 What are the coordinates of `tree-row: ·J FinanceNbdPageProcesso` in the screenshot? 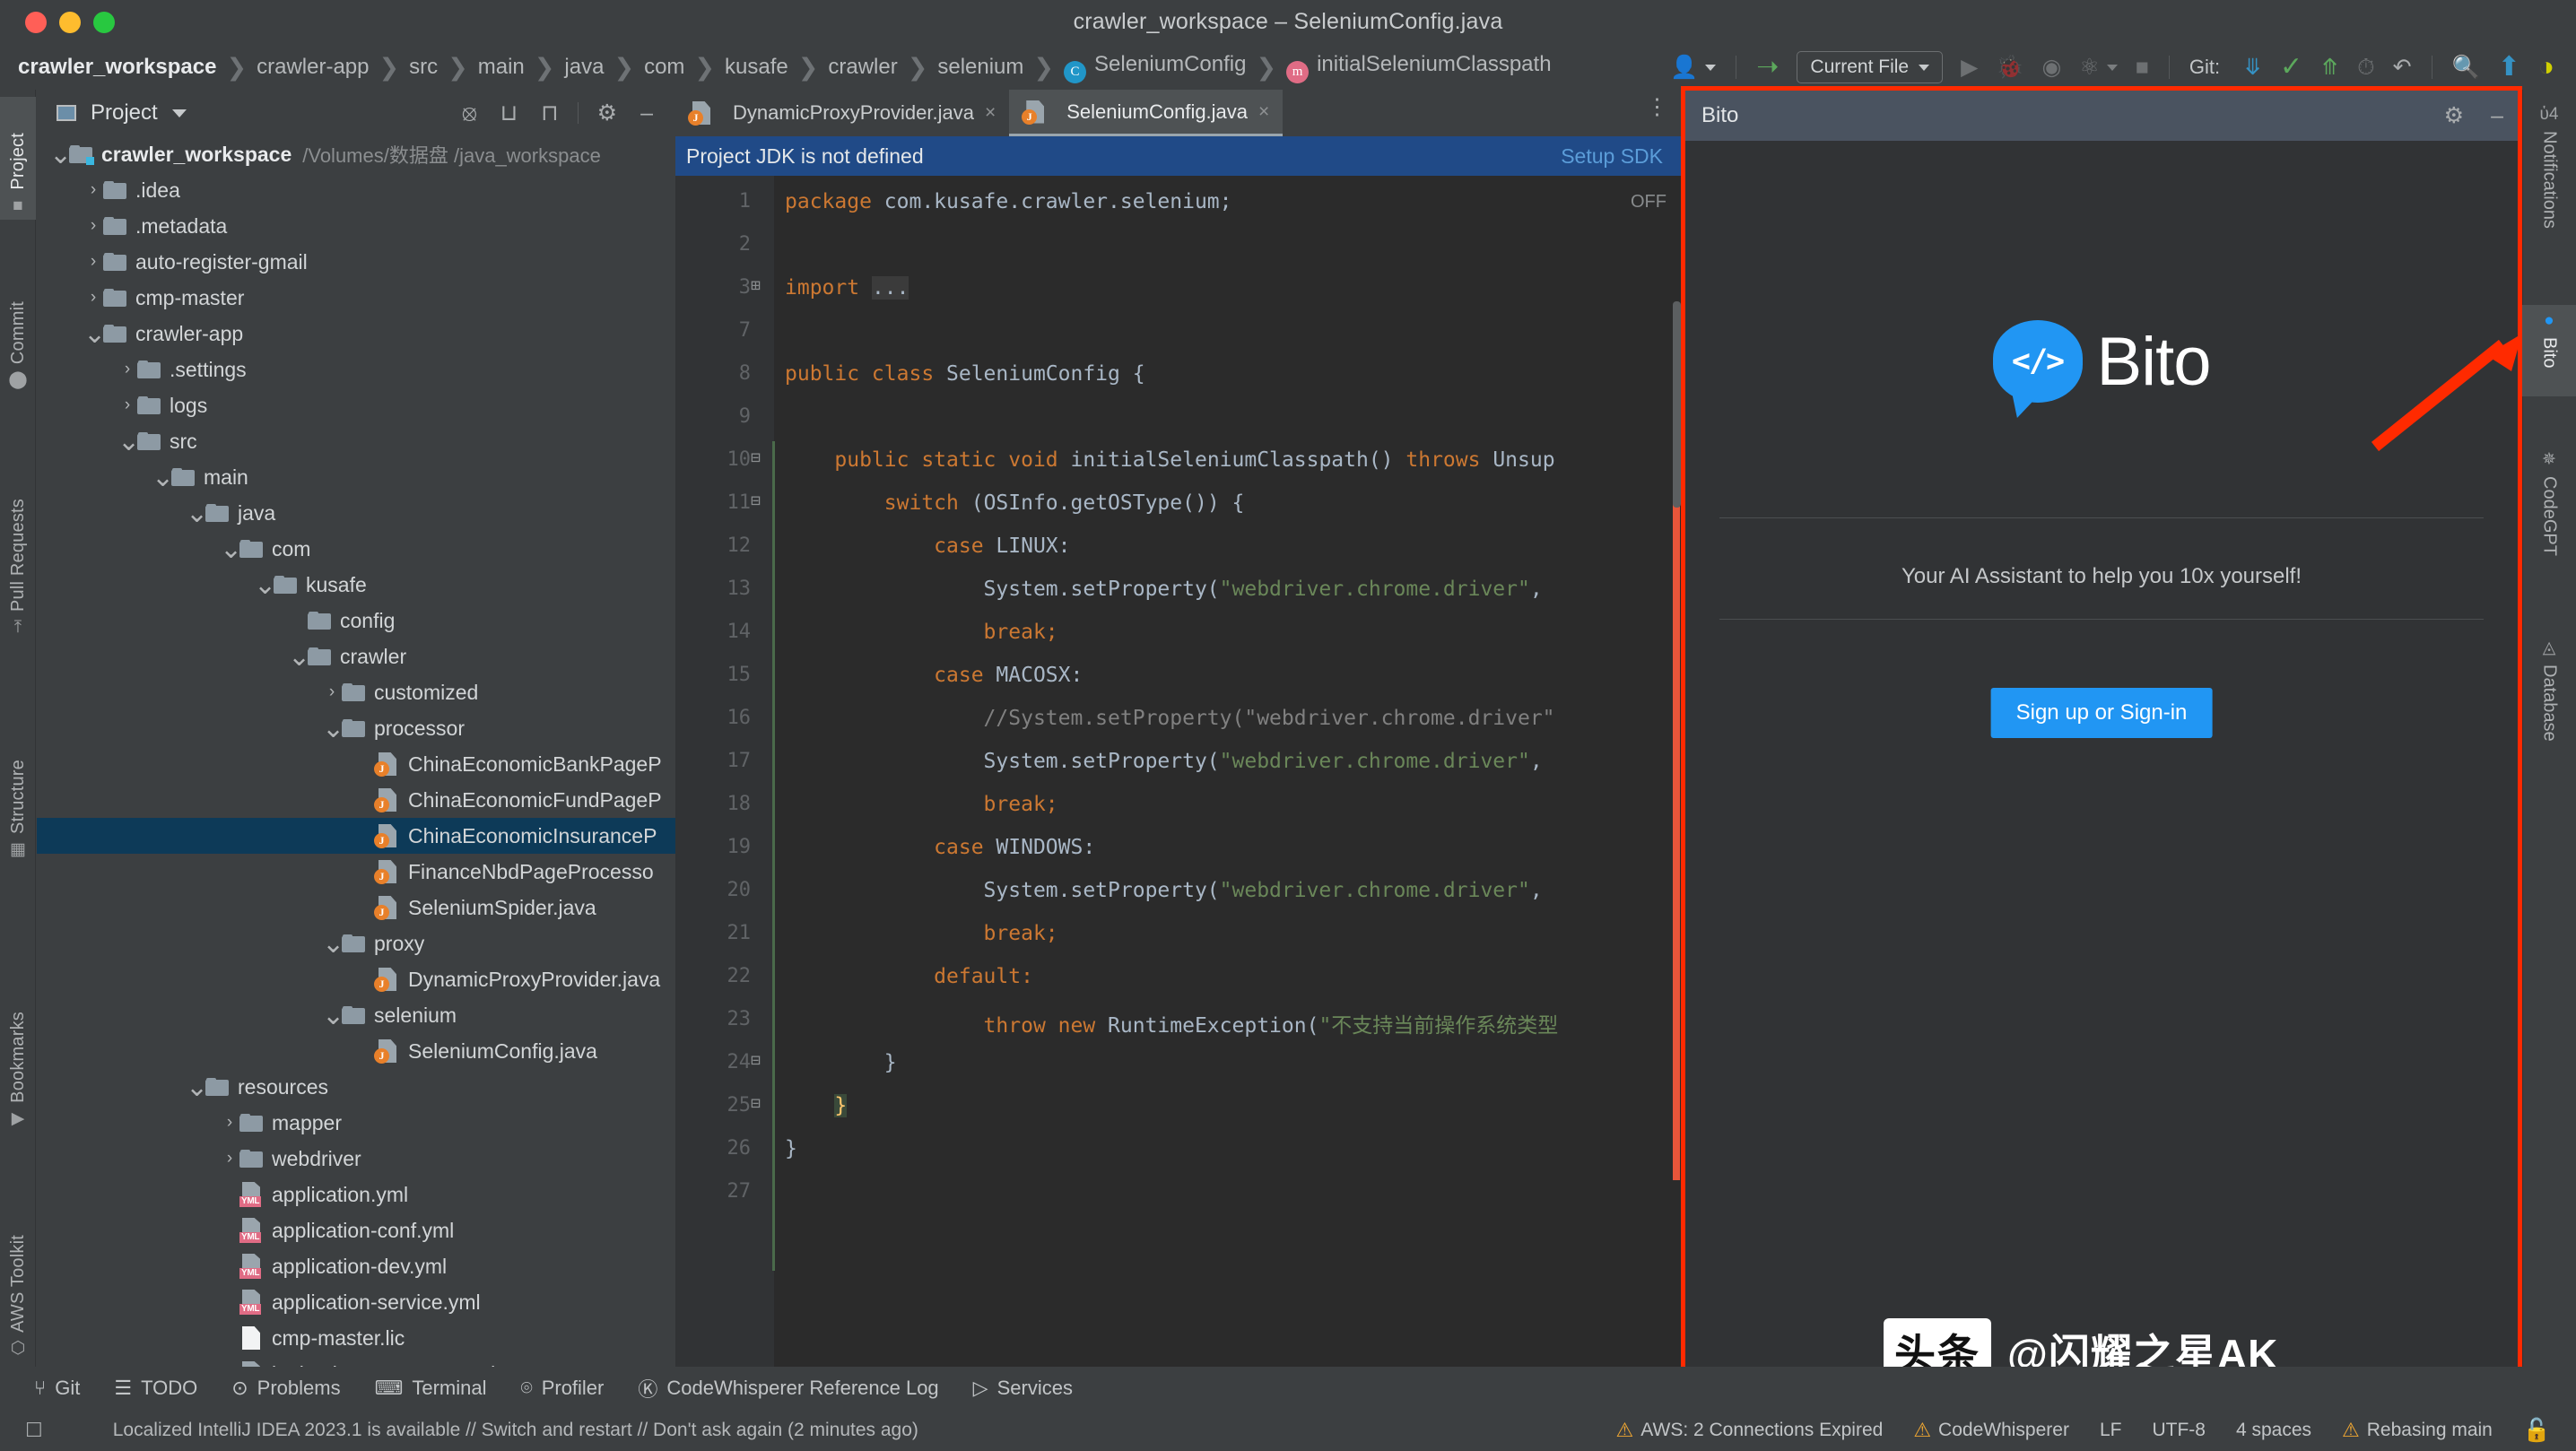 It's located at (356, 872).